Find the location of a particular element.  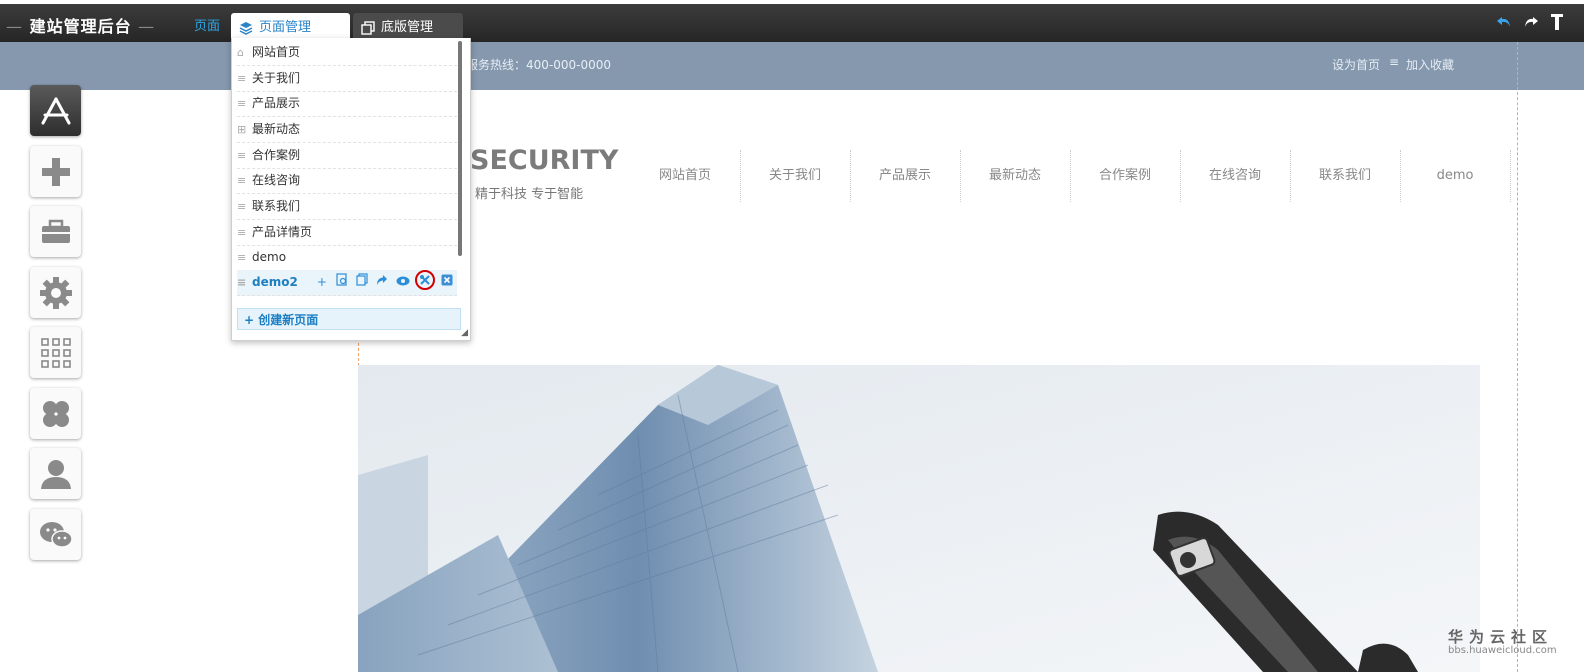

page-item-consult: ≡ 在线咨询 is located at coordinates (347, 181).